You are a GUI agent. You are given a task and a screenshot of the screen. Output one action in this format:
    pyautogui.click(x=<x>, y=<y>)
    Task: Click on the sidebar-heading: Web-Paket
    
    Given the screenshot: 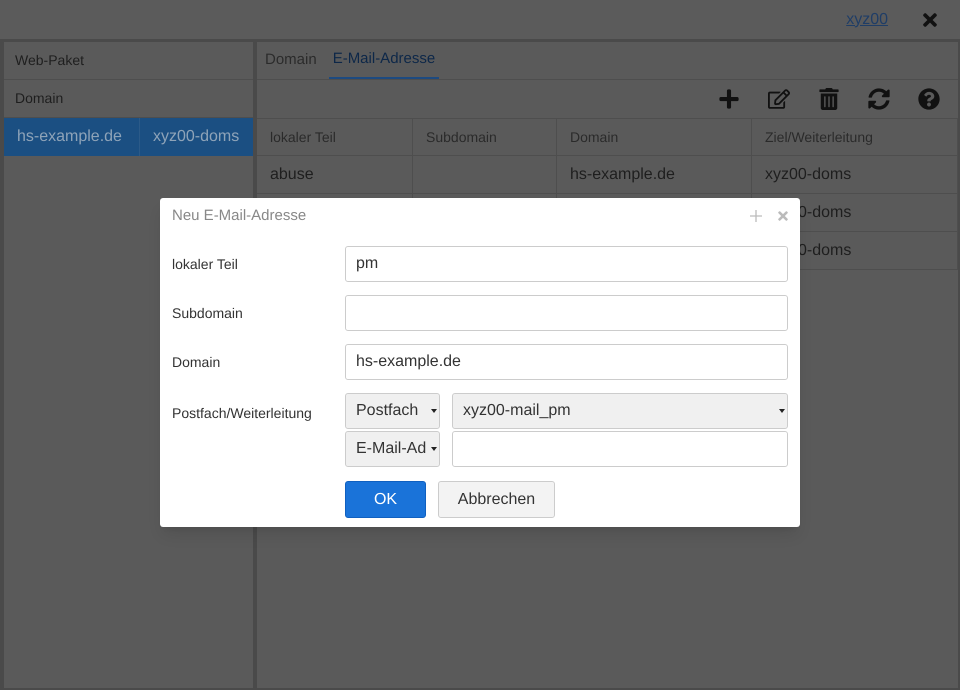 What is the action you would take?
    pyautogui.click(x=128, y=61)
    